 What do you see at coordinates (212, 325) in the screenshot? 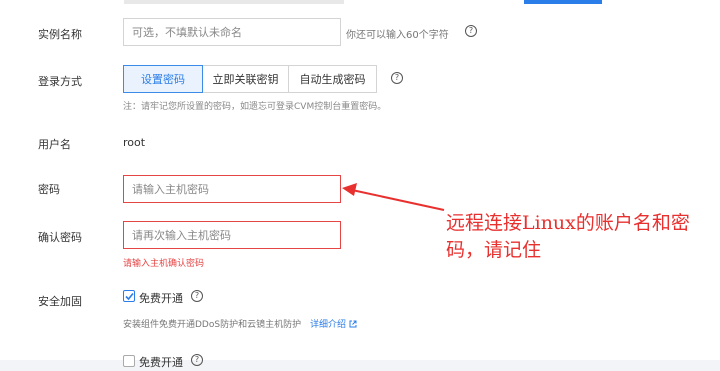
I see `security-desc-text: 安装组件免费开通DDoS防护和云镜主机防护` at bounding box center [212, 325].